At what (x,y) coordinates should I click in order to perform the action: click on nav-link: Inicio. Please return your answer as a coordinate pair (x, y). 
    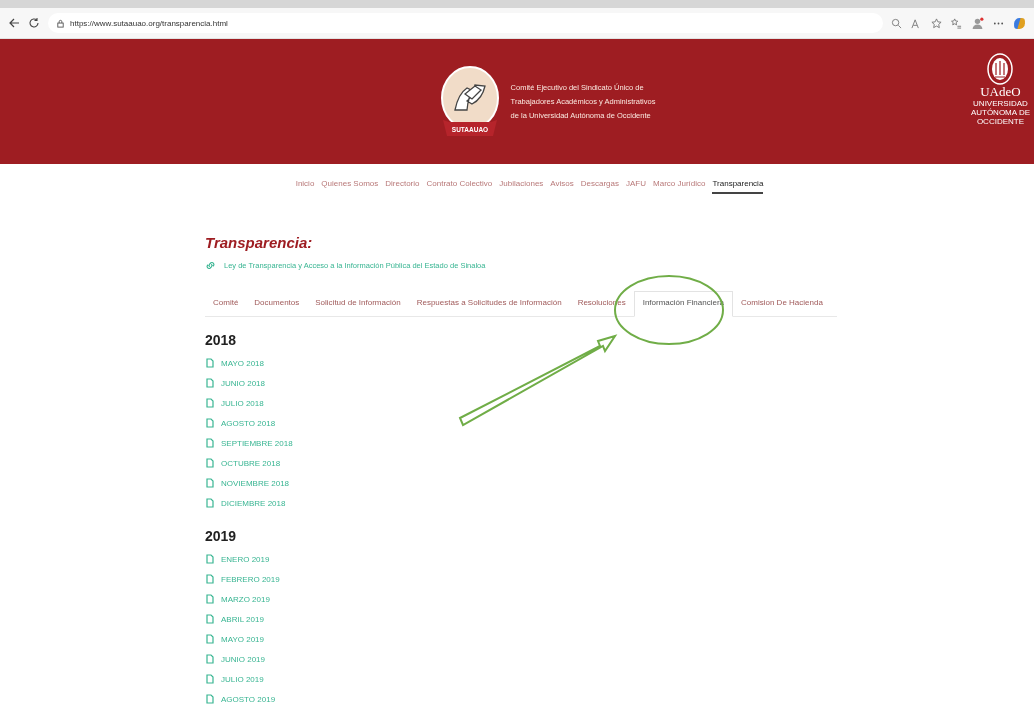
    Looking at the image, I should click on (305, 186).